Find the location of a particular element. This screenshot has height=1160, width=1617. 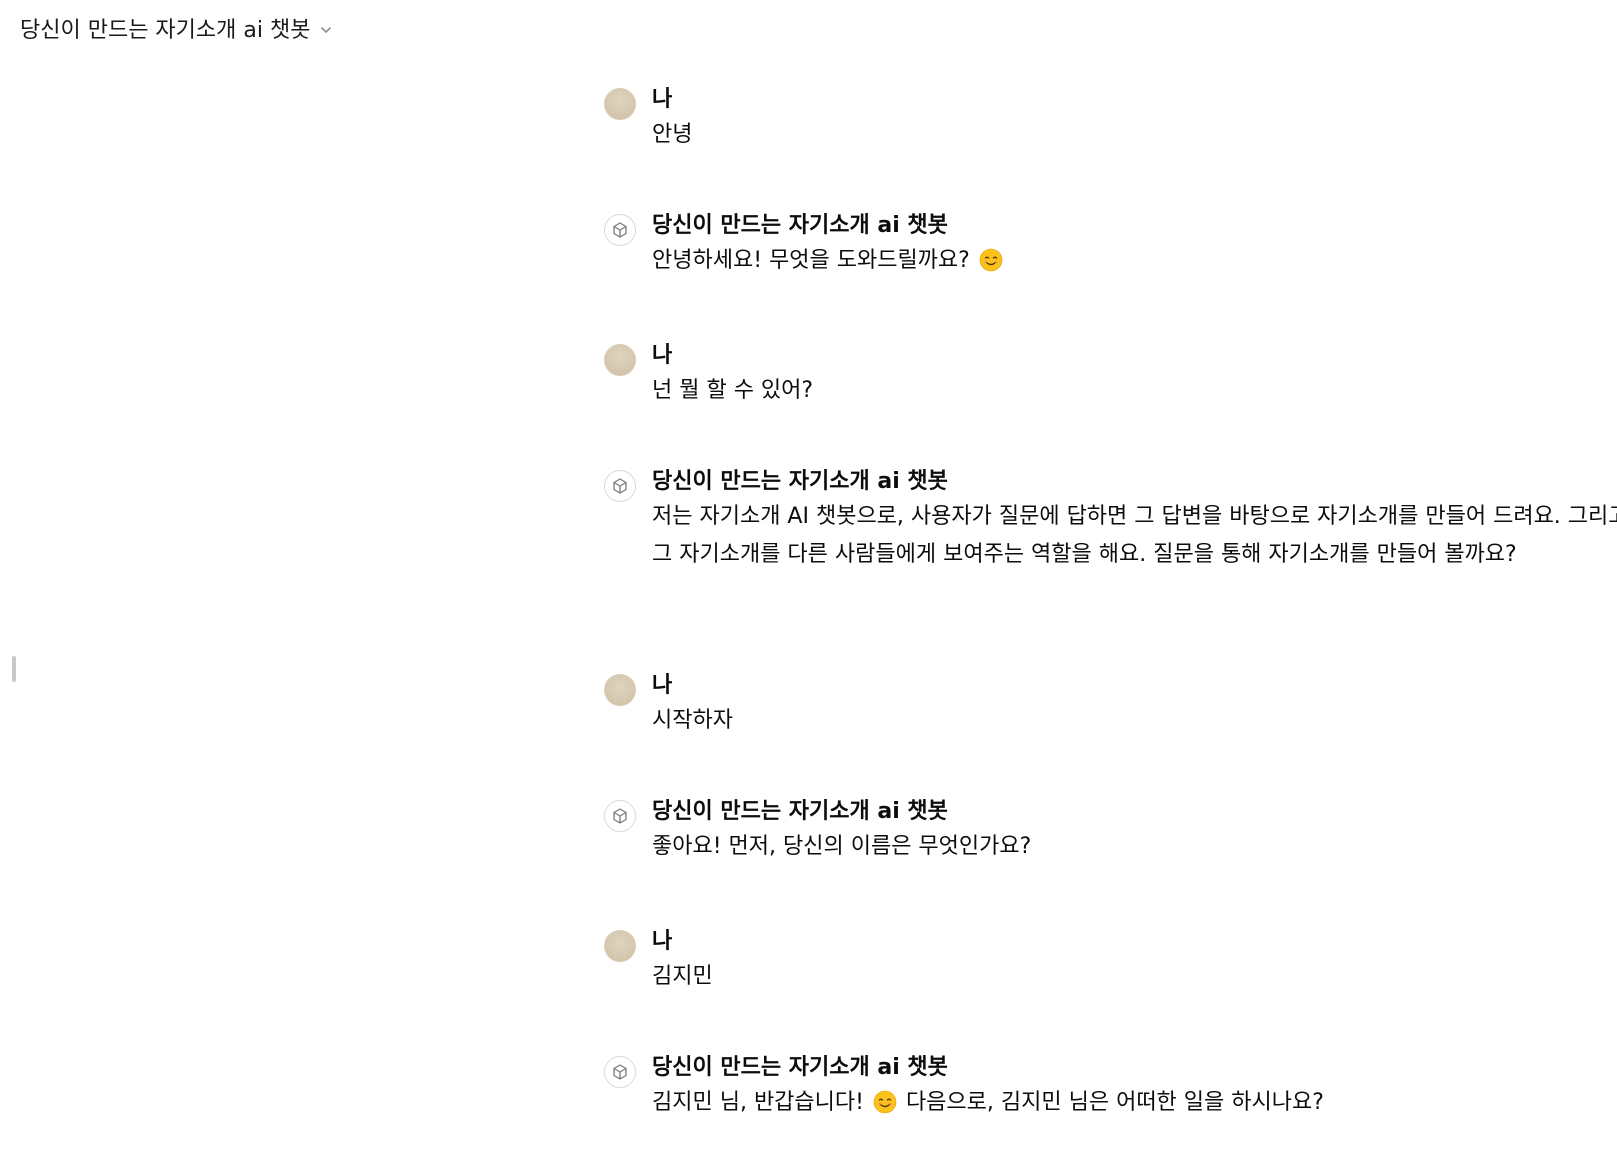

page-title: 당신이 만드는 자기소개 ai 챗봇 is located at coordinates (165, 30).